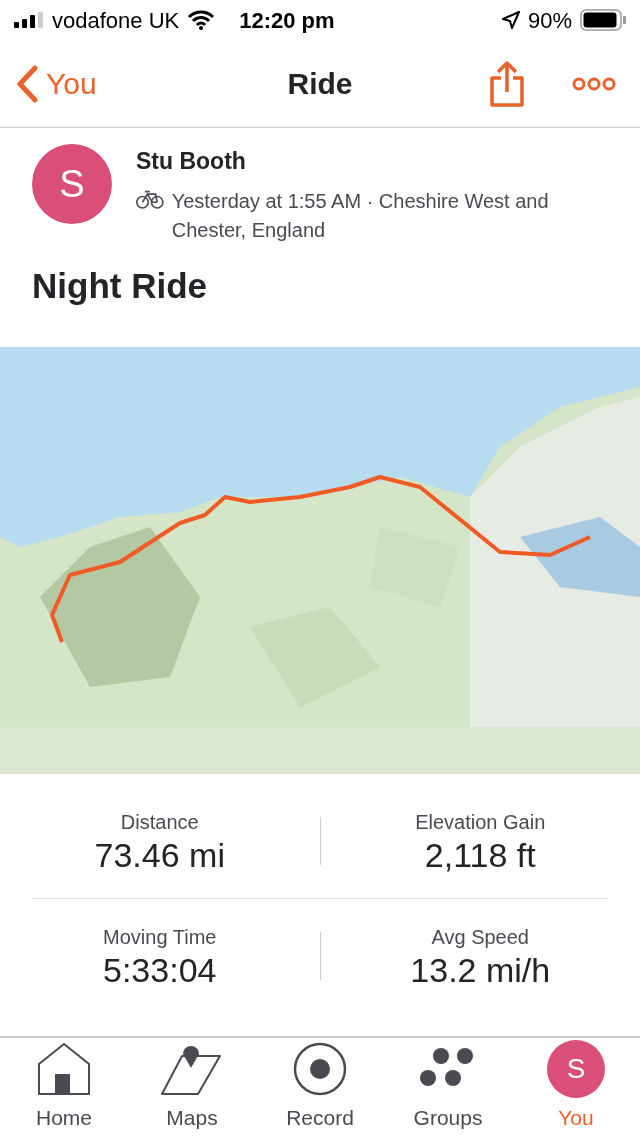 The height and width of the screenshot is (1136, 640). Describe the element at coordinates (320, 1087) in the screenshot. I see `tab-bar-item: Record` at that location.